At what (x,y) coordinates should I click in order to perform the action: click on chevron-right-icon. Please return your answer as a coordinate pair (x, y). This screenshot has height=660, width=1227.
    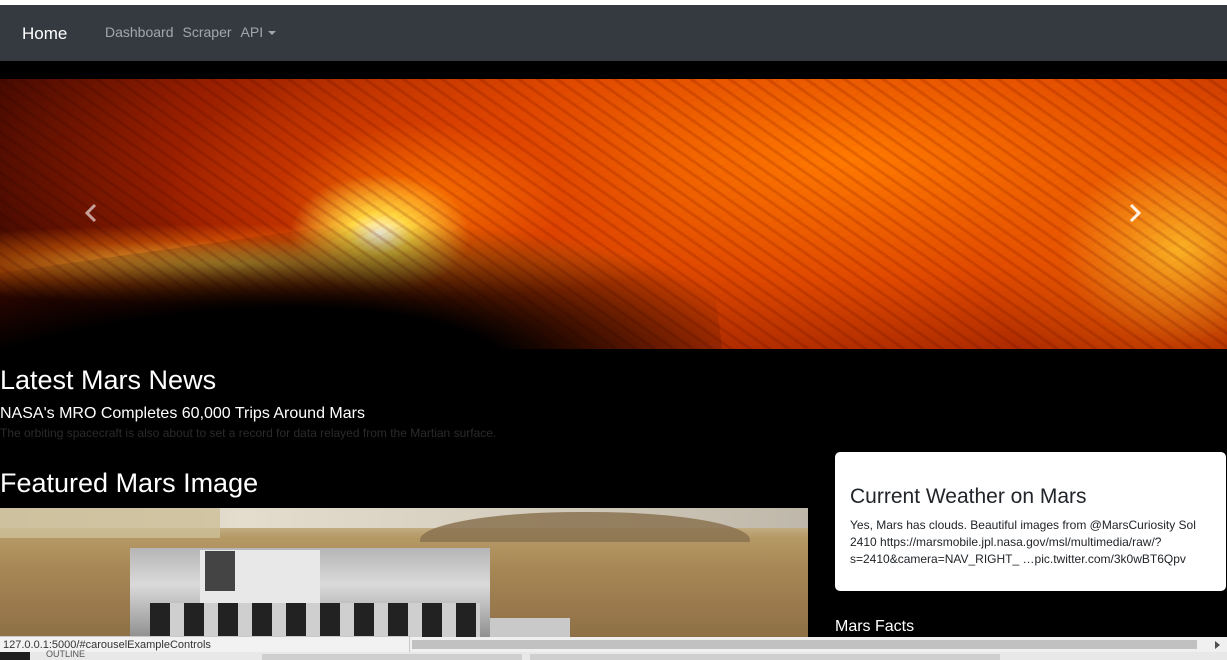
    Looking at the image, I should click on (1135, 213).